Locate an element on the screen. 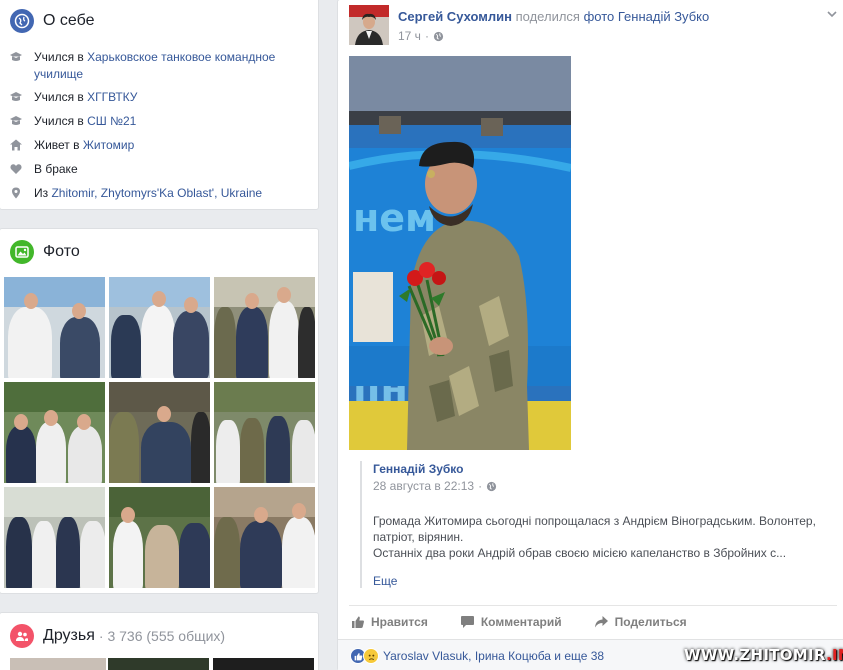 This screenshot has width=843, height=670. friends-header: Друзья · 3 736 (555 общих) is located at coordinates (159, 636).